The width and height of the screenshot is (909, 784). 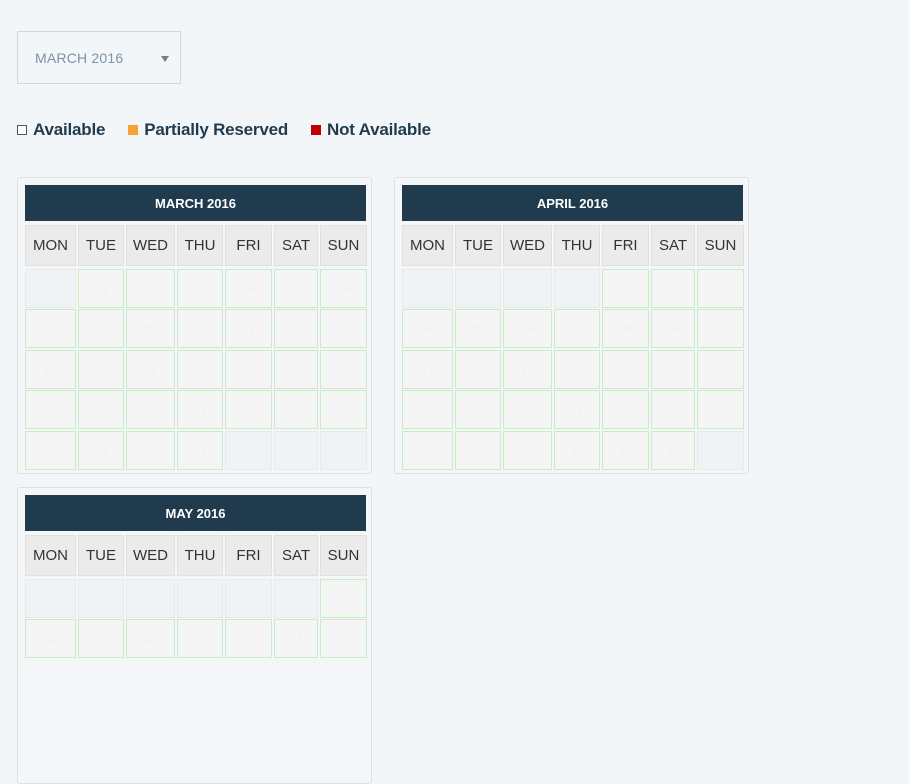 I want to click on calendar-title: MARCH 2016, so click(x=195, y=203).